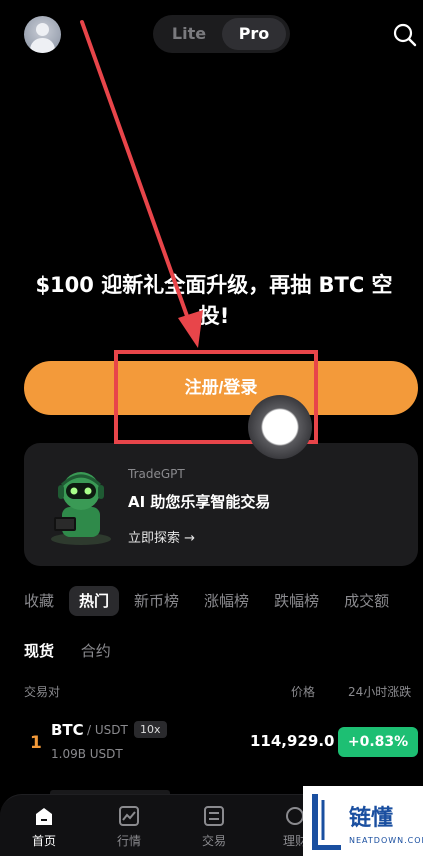 This screenshot has width=423, height=856. I want to click on avatar-head-shape, so click(42, 29).